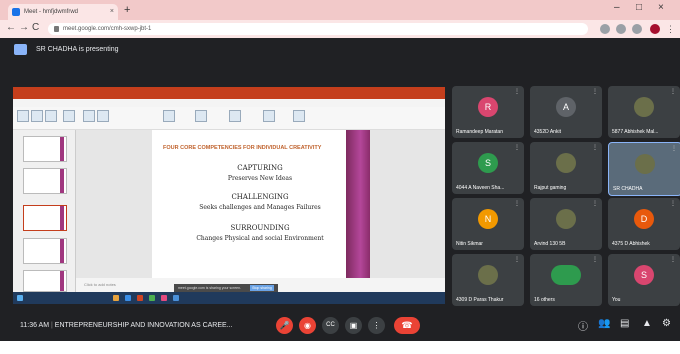 This screenshot has width=680, height=354. Describe the element at coordinates (262, 288) in the screenshot. I see `stop-sharing-button: Stop sharing` at that location.